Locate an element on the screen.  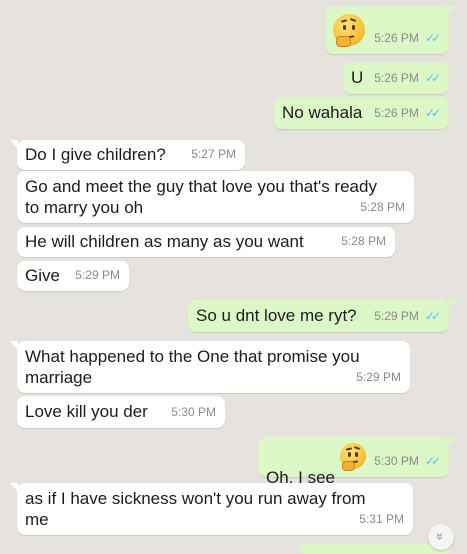
message-meta: 5:31 PM is located at coordinates (381, 519).